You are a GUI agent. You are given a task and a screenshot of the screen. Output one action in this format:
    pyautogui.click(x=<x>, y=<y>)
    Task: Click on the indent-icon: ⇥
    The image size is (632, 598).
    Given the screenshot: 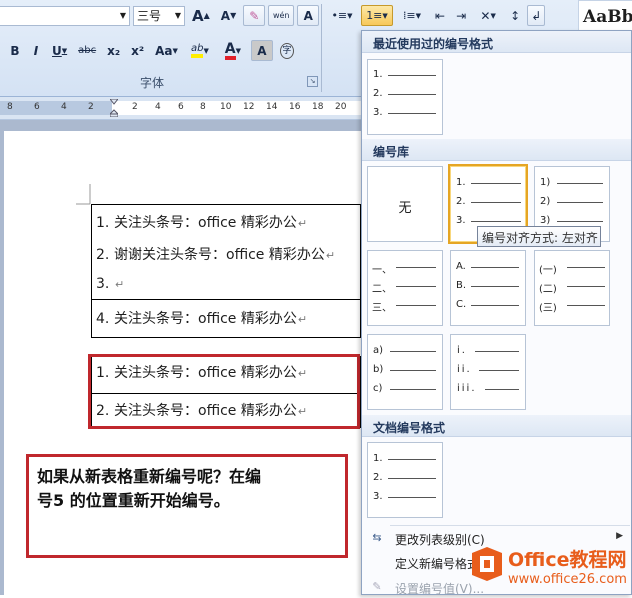 What is the action you would take?
    pyautogui.click(x=461, y=15)
    